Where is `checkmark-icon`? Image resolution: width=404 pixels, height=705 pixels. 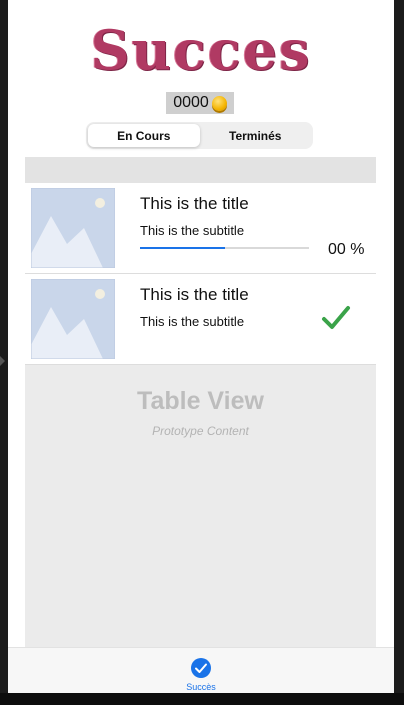 checkmark-icon is located at coordinates (336, 317).